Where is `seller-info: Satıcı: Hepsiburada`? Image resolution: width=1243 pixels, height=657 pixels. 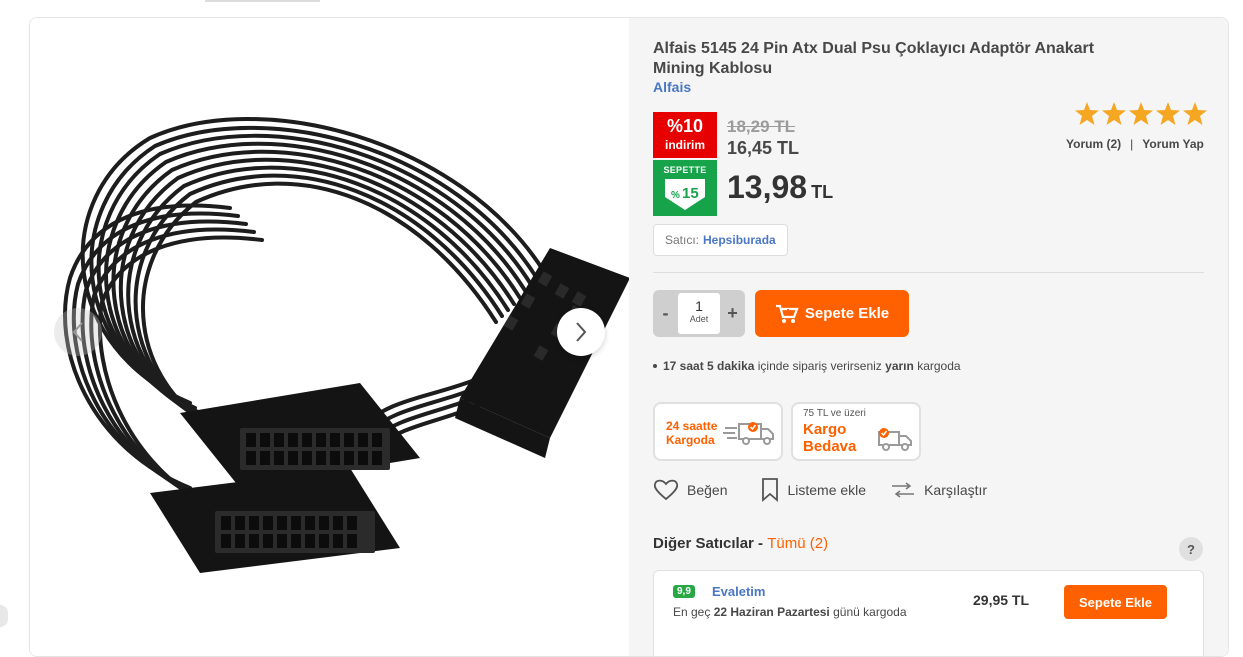
seller-info: Satıcı: Hepsiburada is located at coordinates (720, 240).